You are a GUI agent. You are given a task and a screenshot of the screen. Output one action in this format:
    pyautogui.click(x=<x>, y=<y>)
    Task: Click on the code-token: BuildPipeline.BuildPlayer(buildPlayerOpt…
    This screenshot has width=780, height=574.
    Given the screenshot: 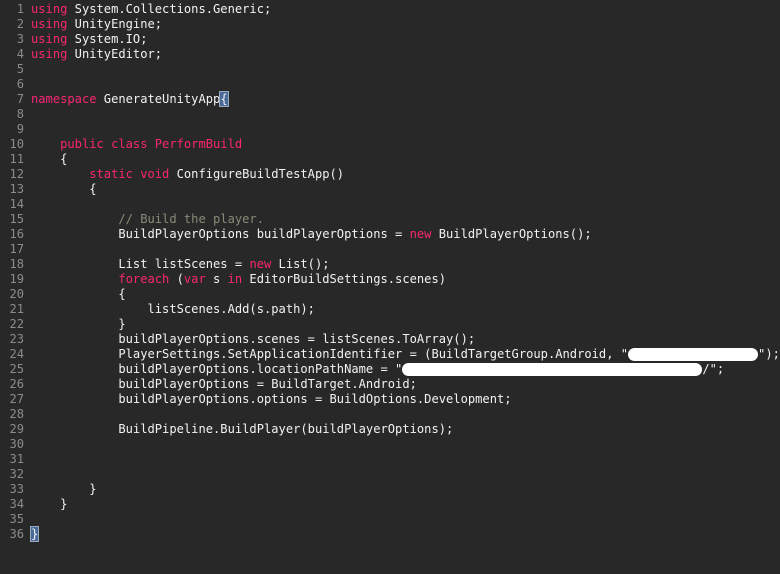 What is the action you would take?
    pyautogui.click(x=242, y=429)
    